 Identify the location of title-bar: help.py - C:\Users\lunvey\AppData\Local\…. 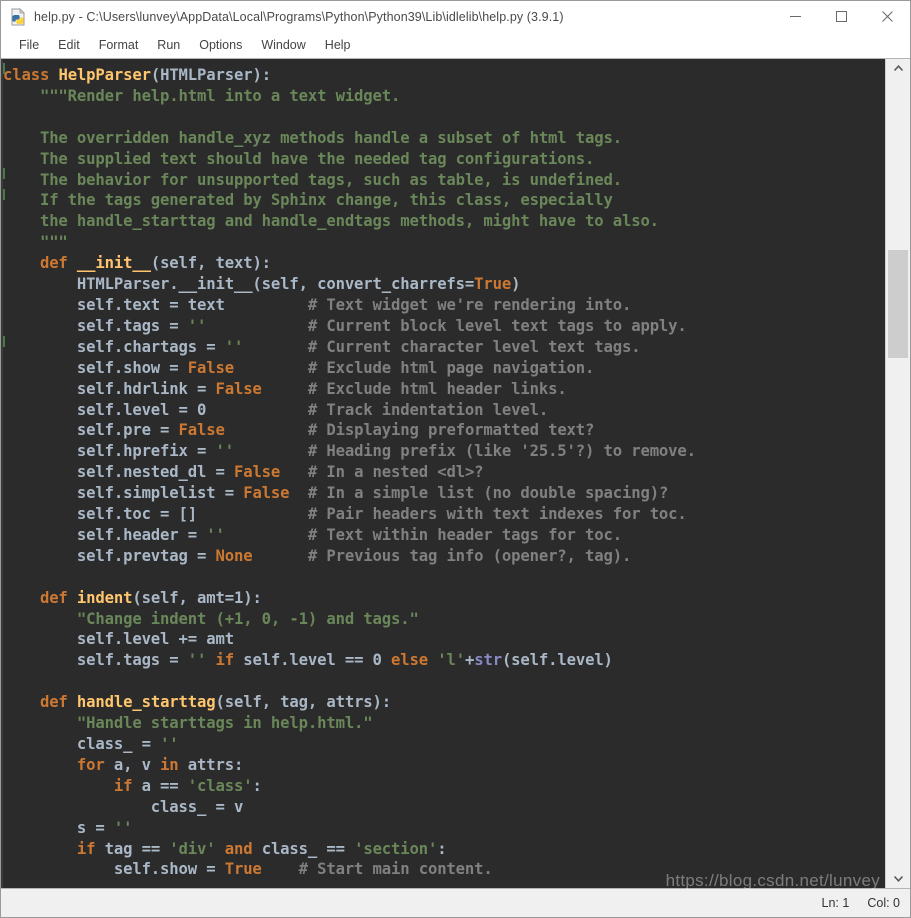
(455, 17).